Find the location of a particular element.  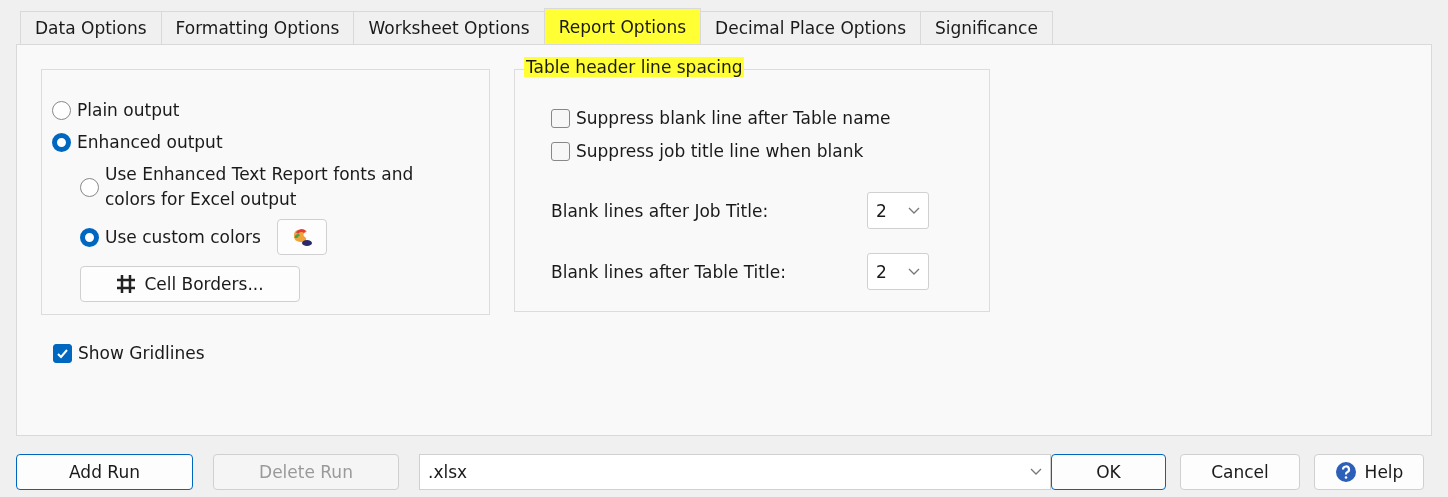

cancel-button: Cancel is located at coordinates (1240, 472).